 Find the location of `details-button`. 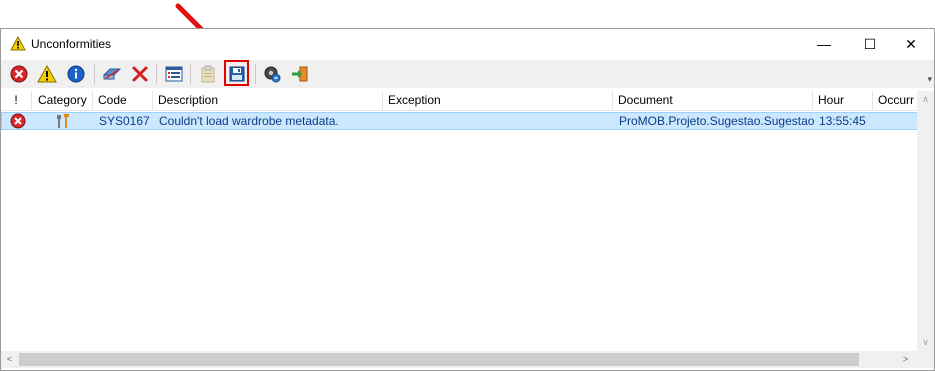

details-button is located at coordinates (174, 74).